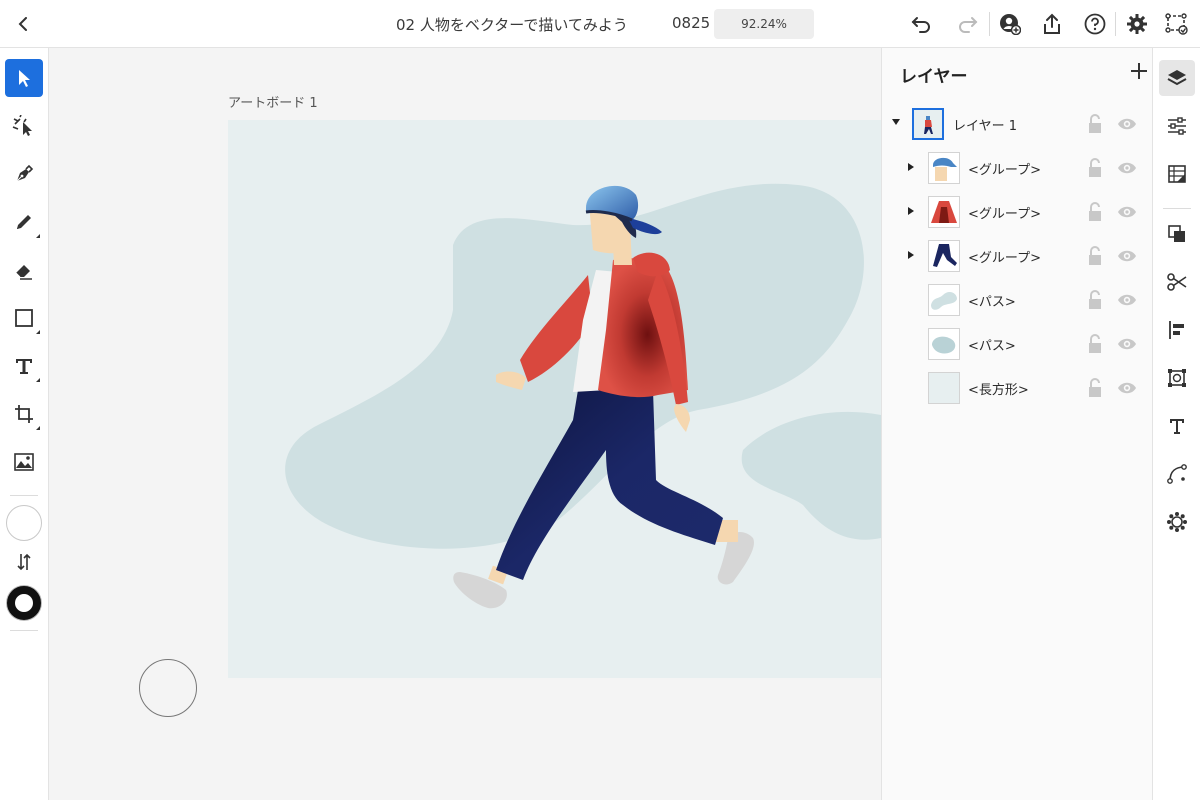  I want to click on document-title: 02 人物をベクターで描いてみよう, so click(512, 24).